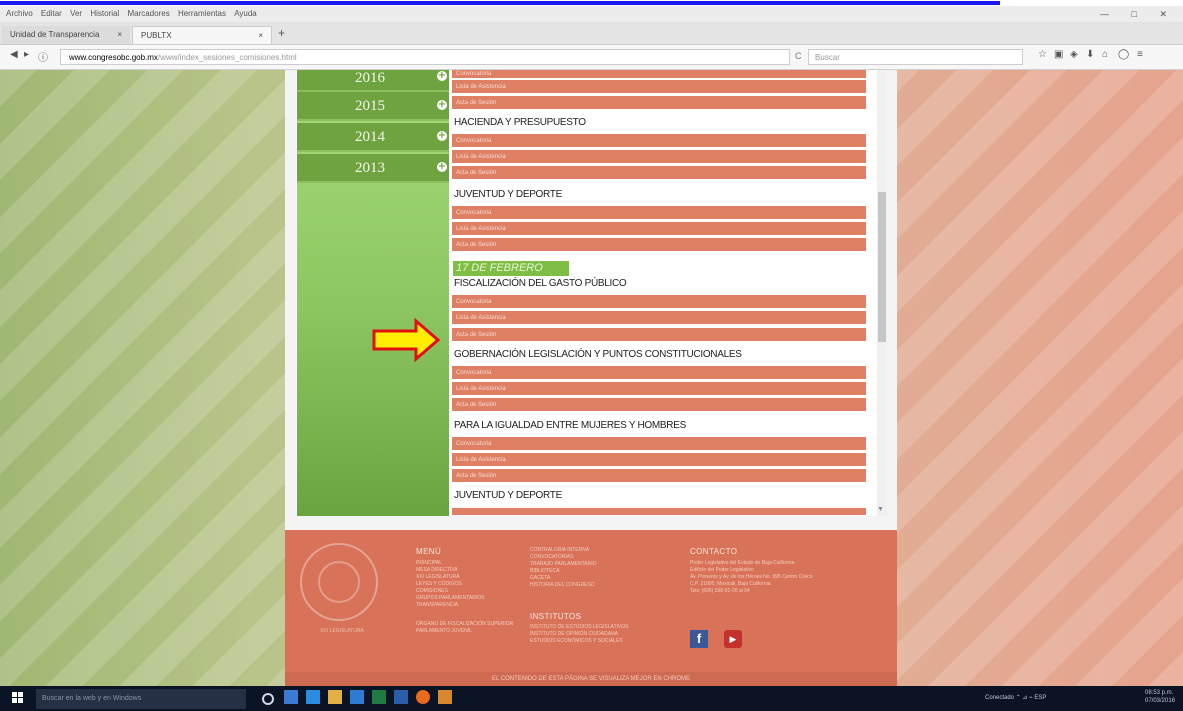 The width and height of the screenshot is (1183, 711). Describe the element at coordinates (880, 509) in the screenshot. I see `scroll-down-icon: ▼` at that location.